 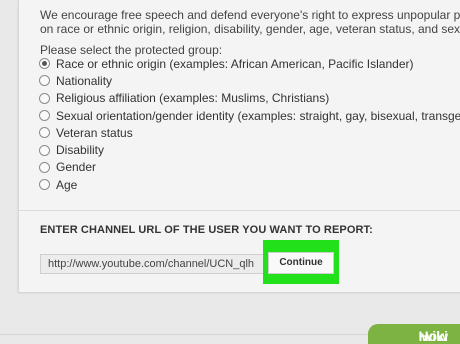 What do you see at coordinates (249, 132) in the screenshot?
I see `option-veteran: Veteran status` at bounding box center [249, 132].